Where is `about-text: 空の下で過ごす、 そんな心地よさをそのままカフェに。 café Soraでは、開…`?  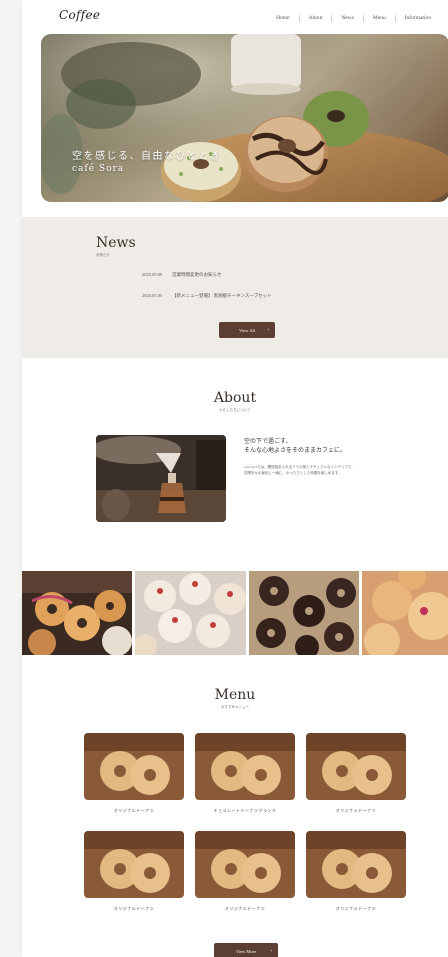 about-text: 空の下で過ごす、 そんな心地よさをそのままカフェに。 café Soraでは、開… is located at coordinates (334, 456).